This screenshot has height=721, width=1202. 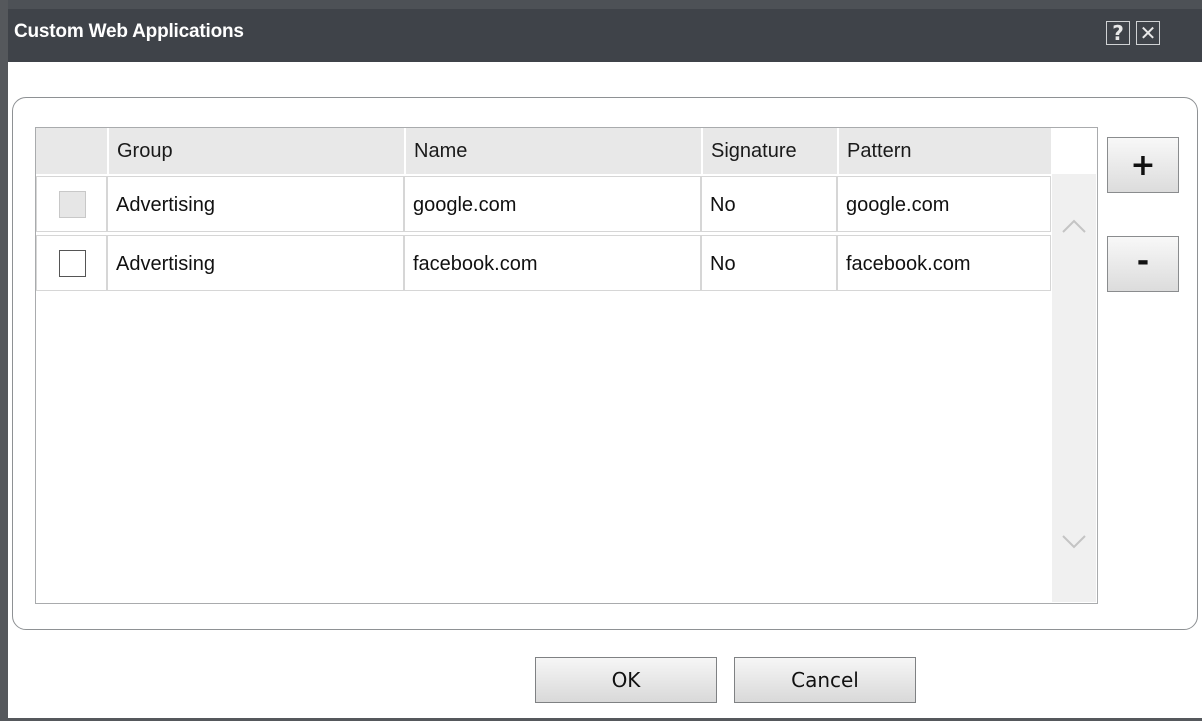 I want to click on help-button: ?, so click(x=1118, y=33).